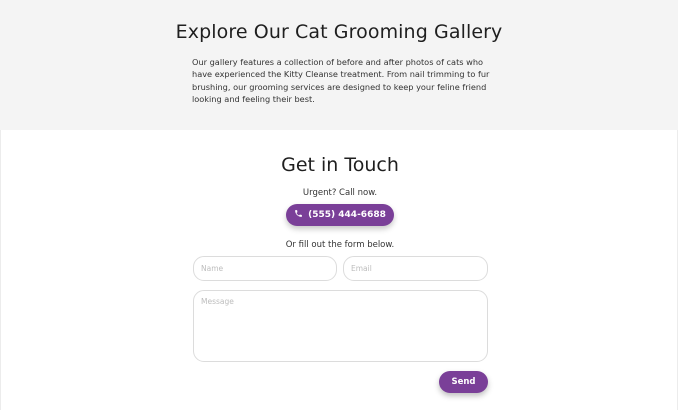 The height and width of the screenshot is (410, 678). I want to click on contact-title: Get in Touch, so click(340, 165).